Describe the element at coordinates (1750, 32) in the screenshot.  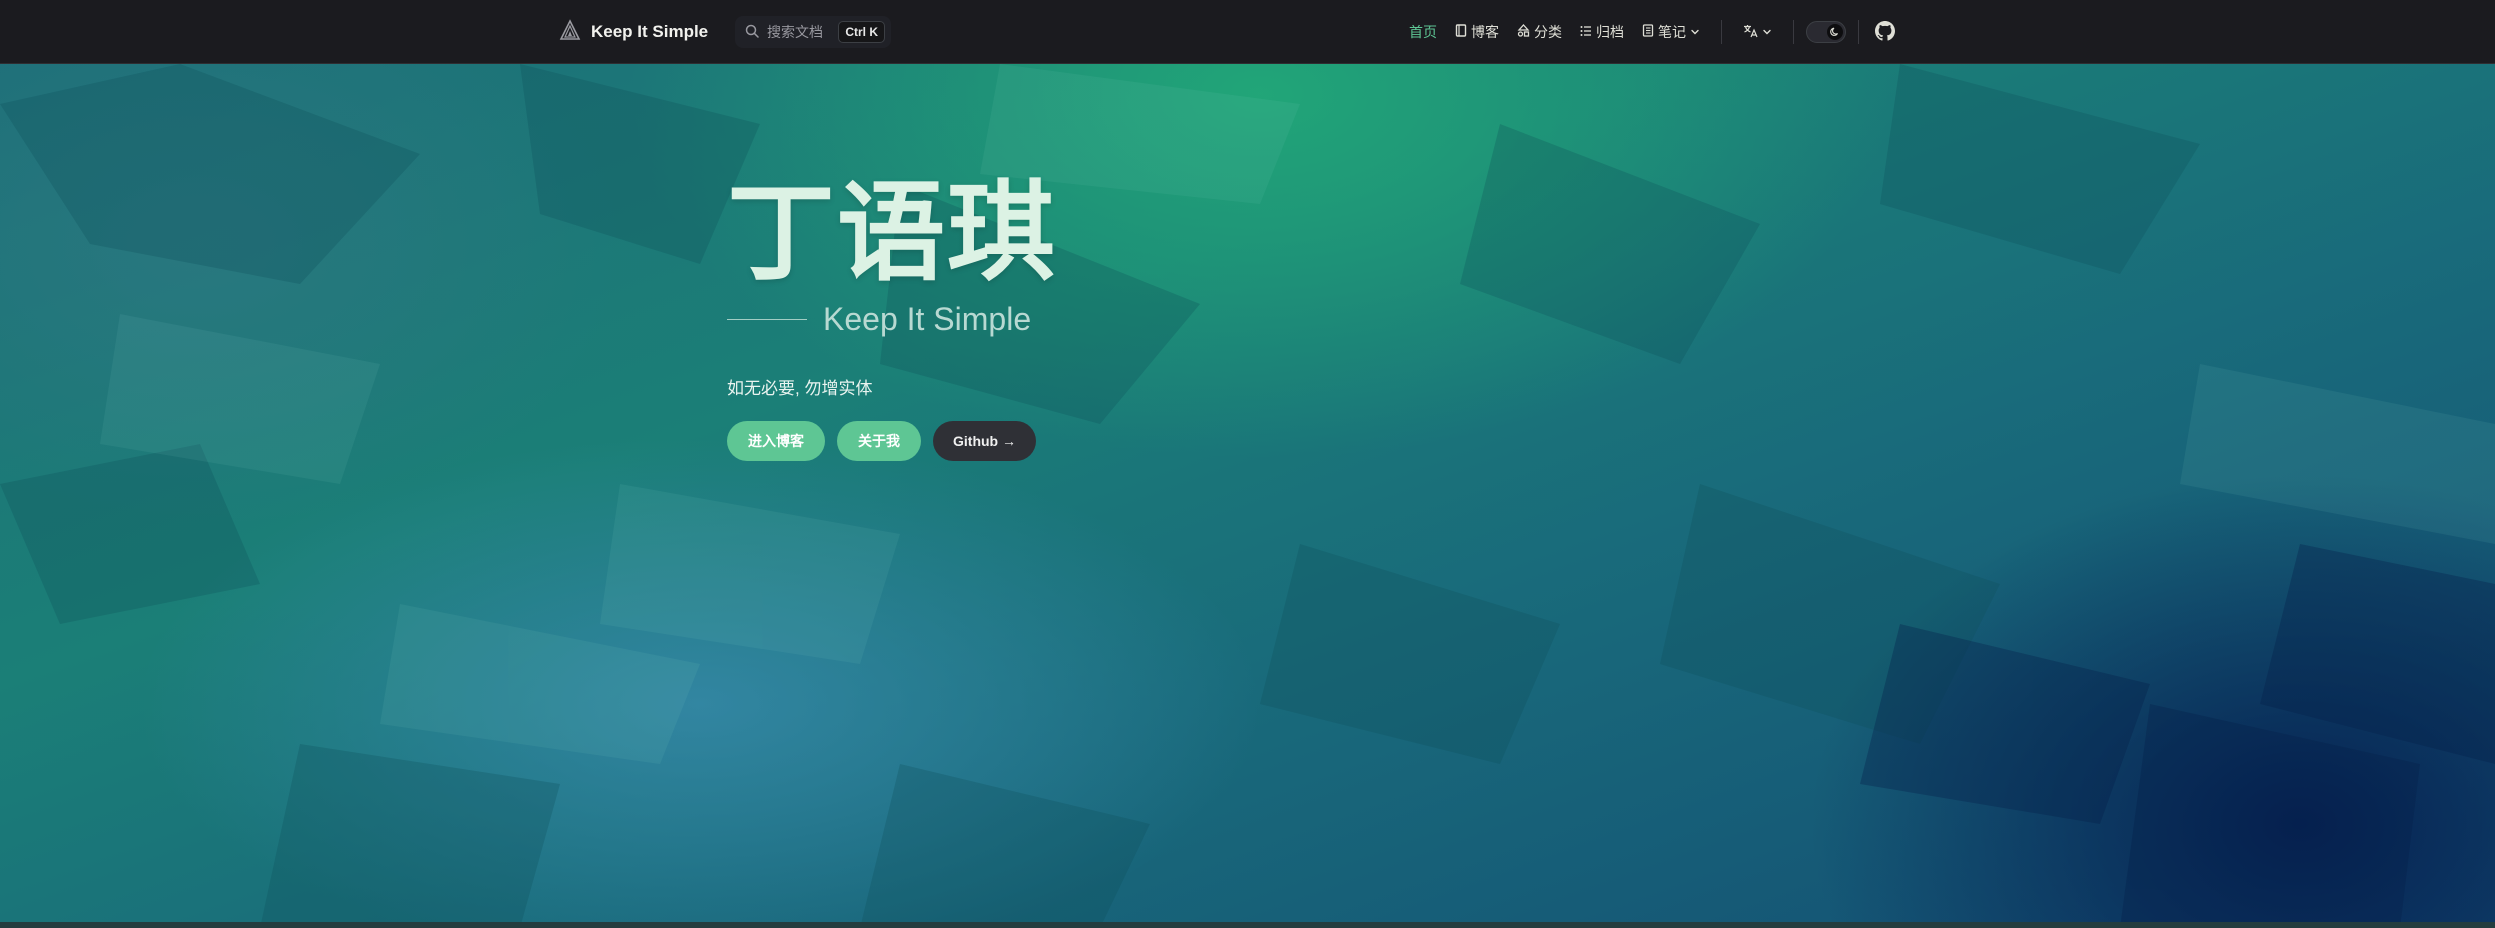
I see `translate-icon` at that location.